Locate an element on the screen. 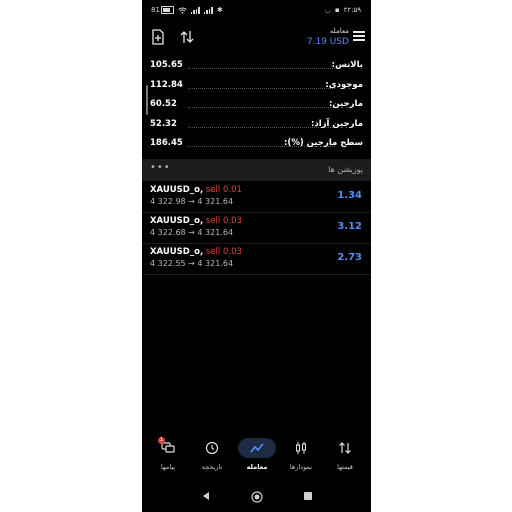 This screenshot has height=512, width=512. trade-icon is located at coordinates (257, 448).